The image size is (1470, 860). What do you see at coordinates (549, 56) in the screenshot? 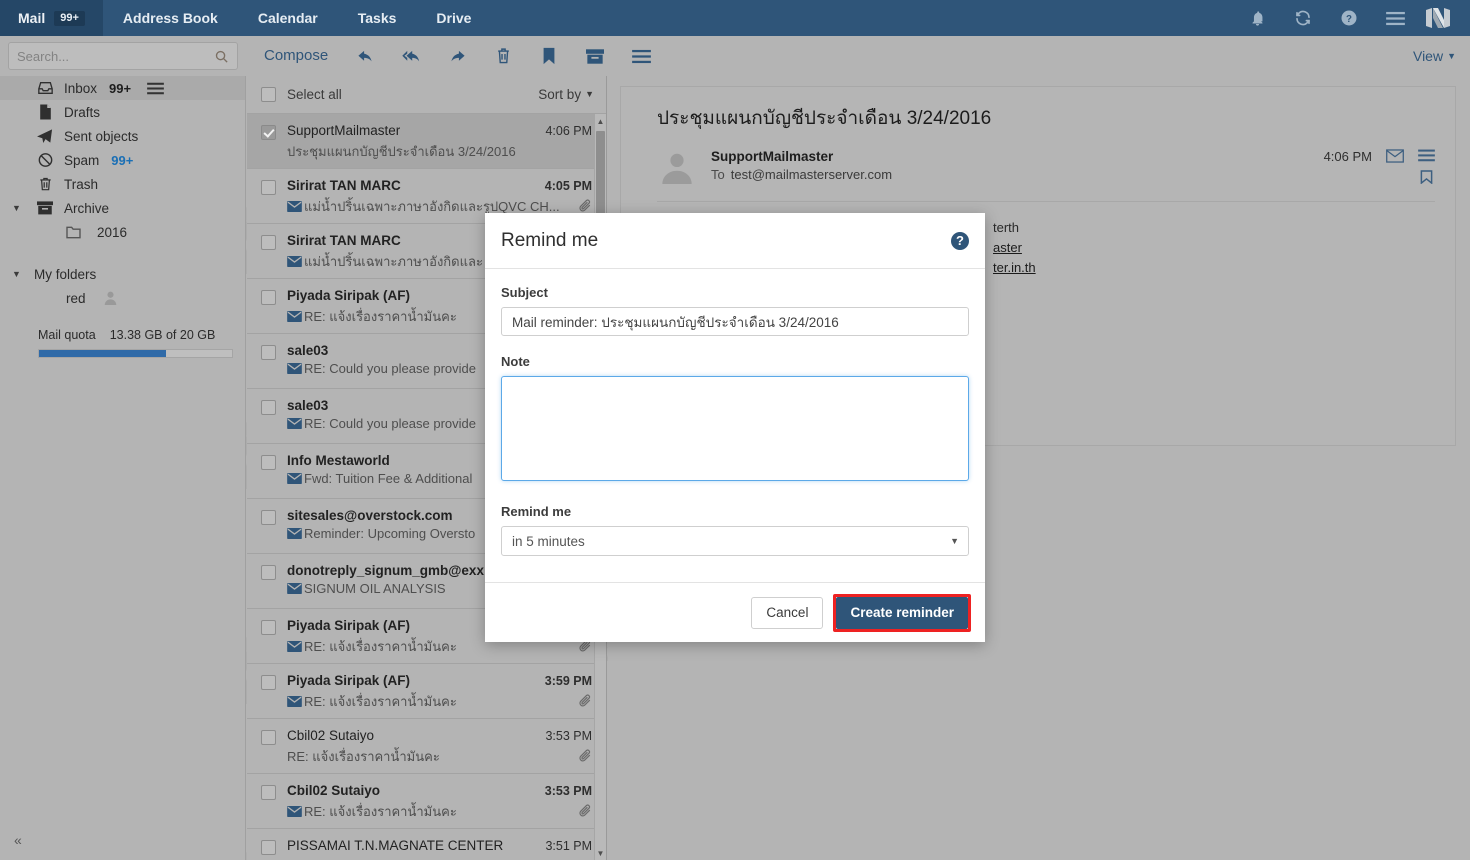
I see `flag-icon` at bounding box center [549, 56].